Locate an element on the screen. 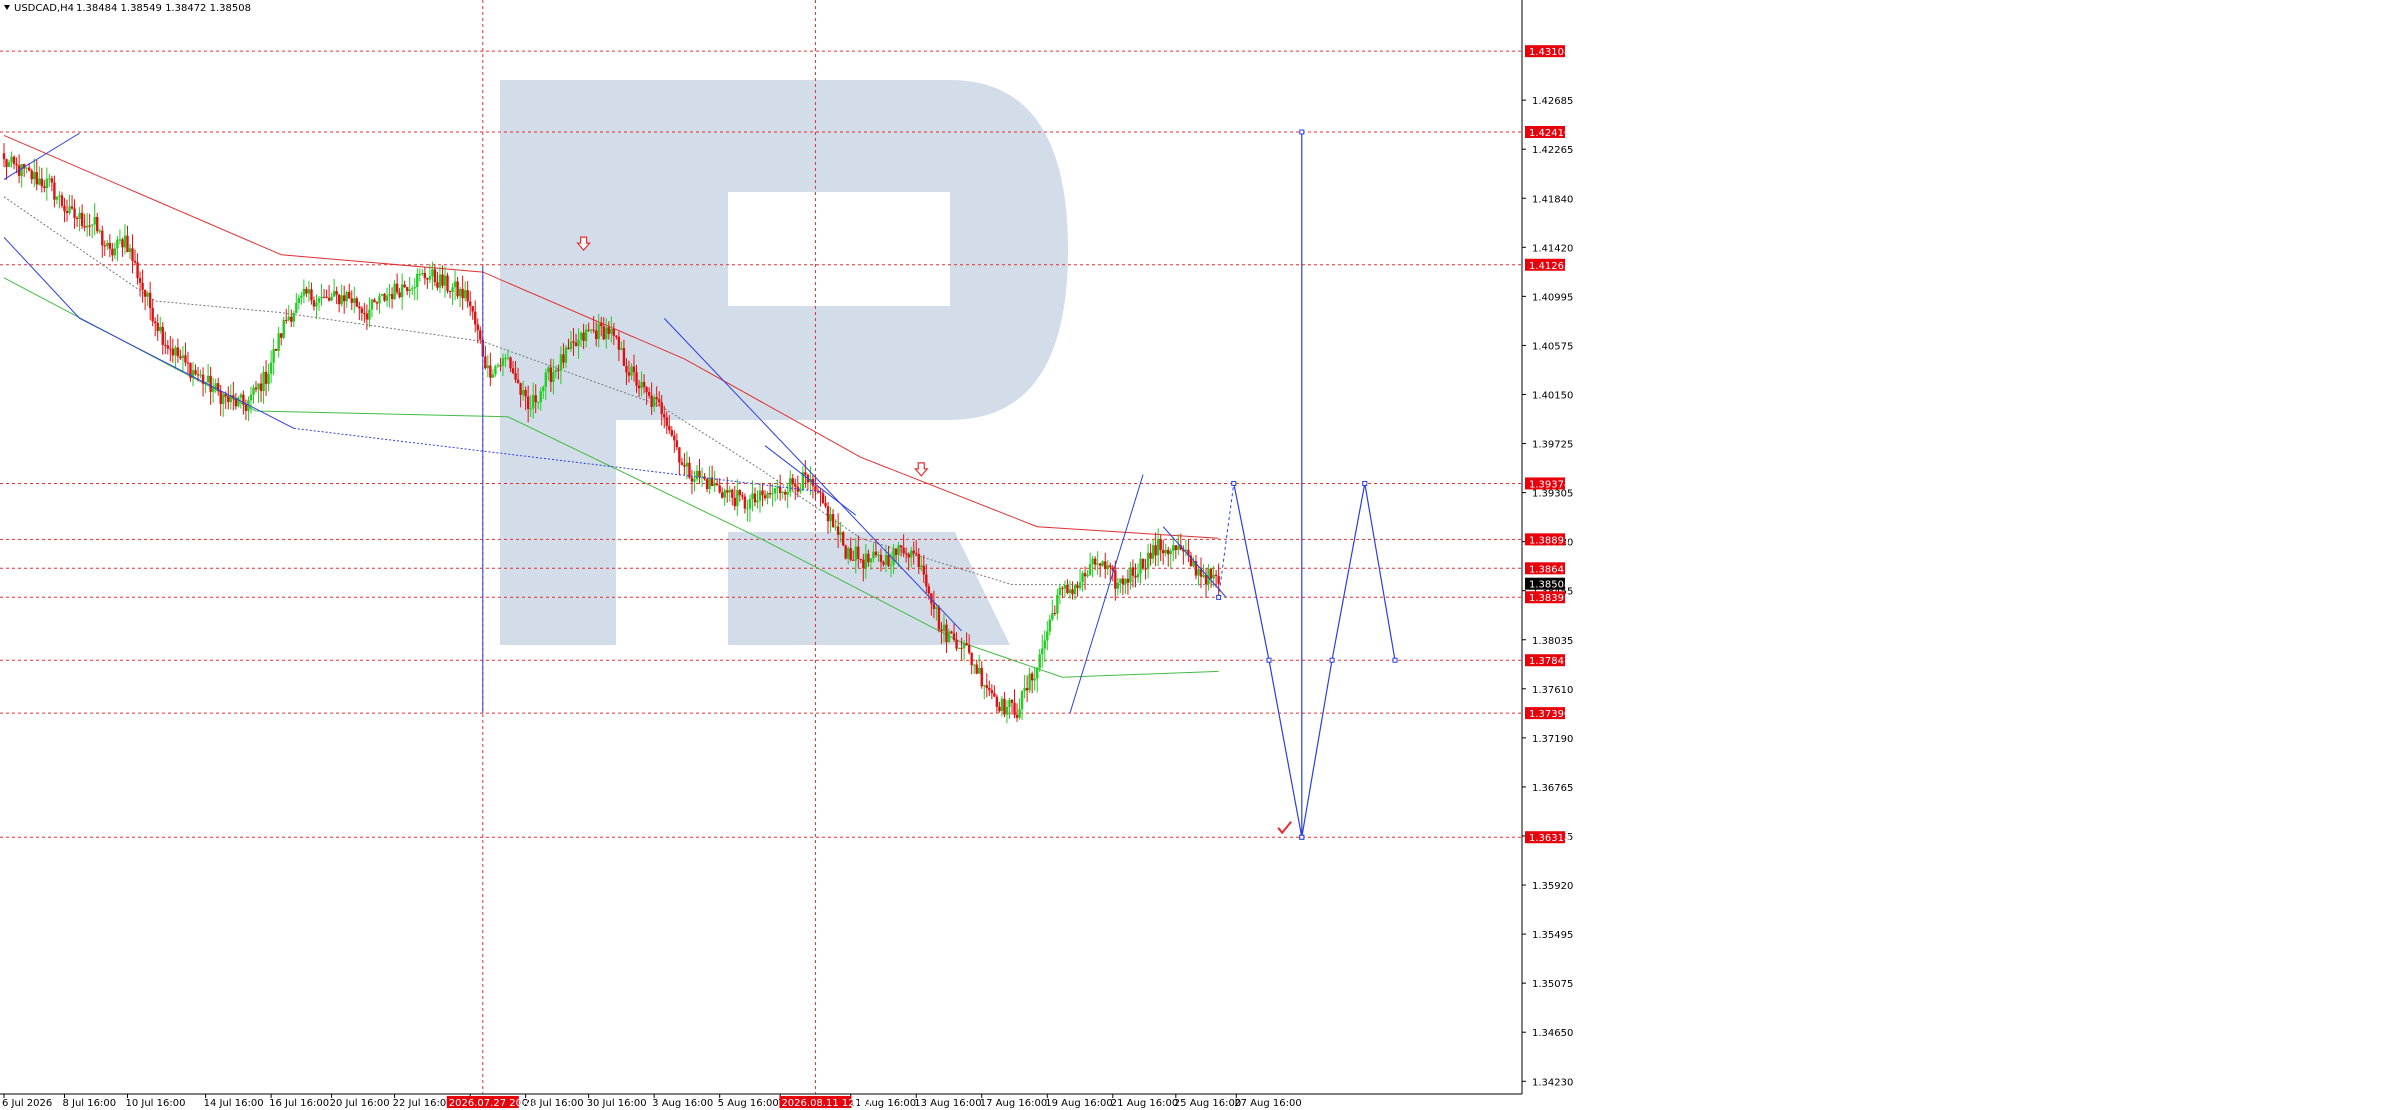 This screenshot has width=2396, height=1110. price-tick-label: 1.40995 is located at coordinates (1552, 297).